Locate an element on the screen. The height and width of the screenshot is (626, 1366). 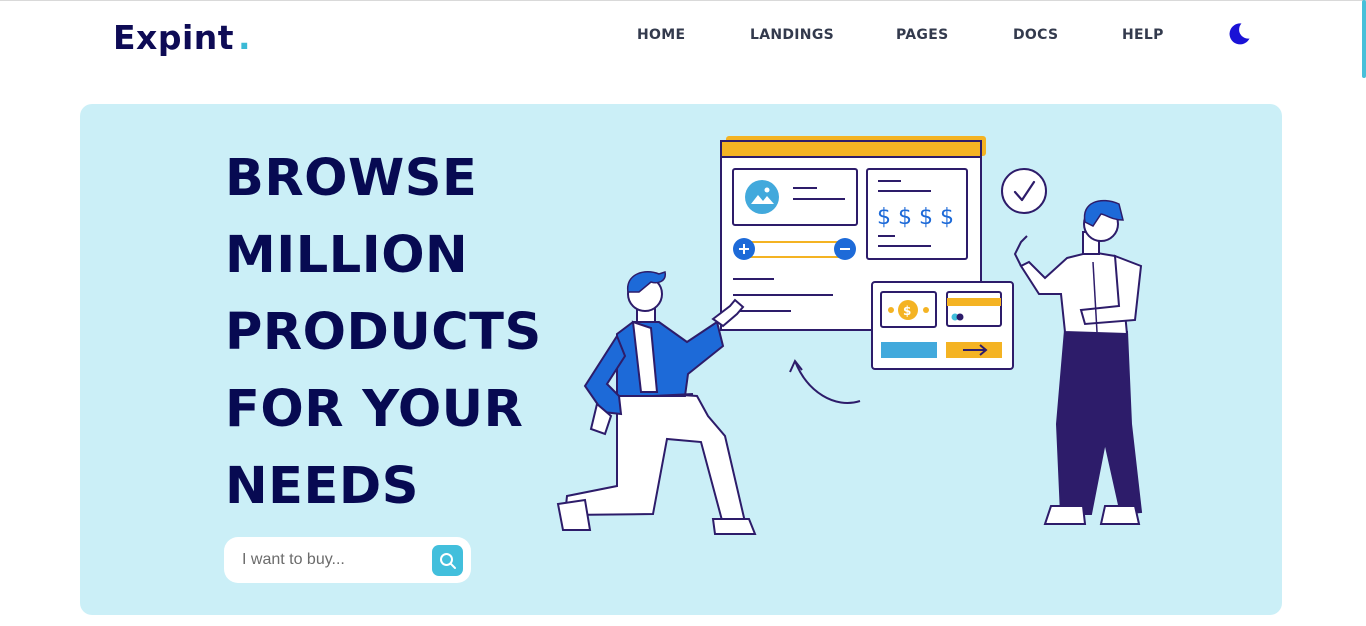
search-box is located at coordinates (347, 560).